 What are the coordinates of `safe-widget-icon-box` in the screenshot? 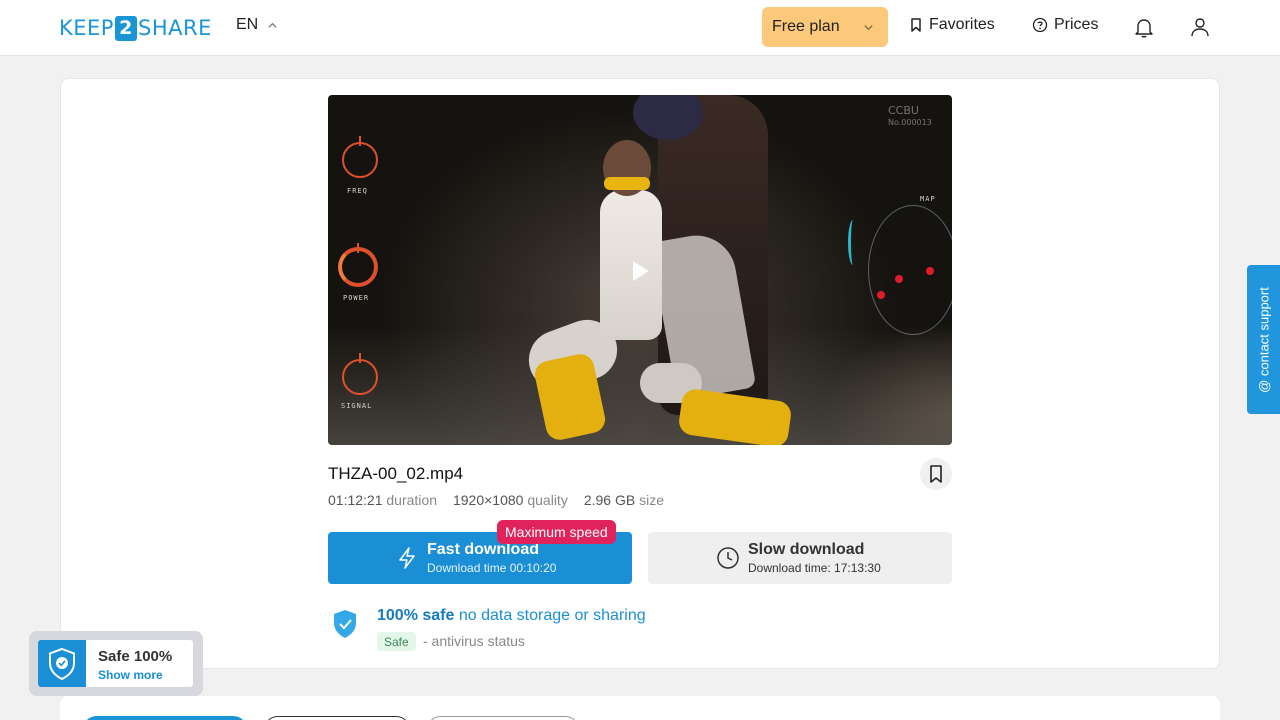 It's located at (62, 663).